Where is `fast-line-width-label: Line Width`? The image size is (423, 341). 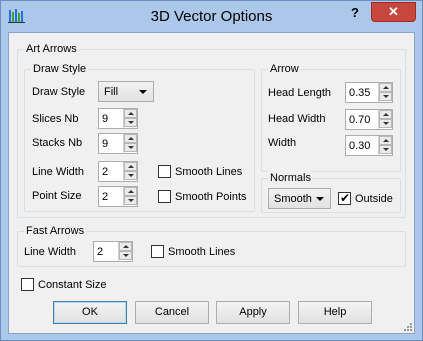
fast-line-width-label: Line Width is located at coordinates (50, 252).